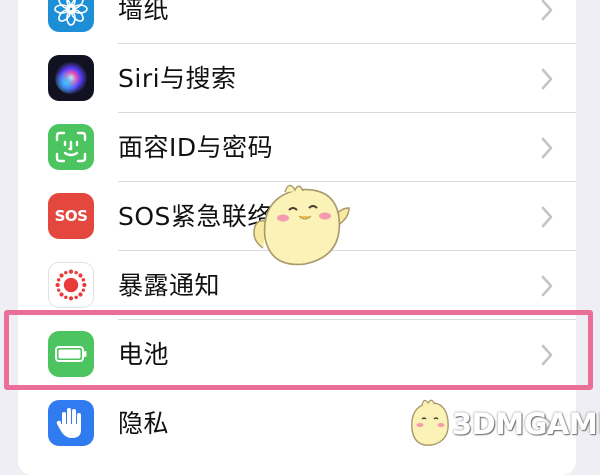 The height and width of the screenshot is (475, 600). I want to click on watermark-text: 3DMGAME, so click(526, 424).